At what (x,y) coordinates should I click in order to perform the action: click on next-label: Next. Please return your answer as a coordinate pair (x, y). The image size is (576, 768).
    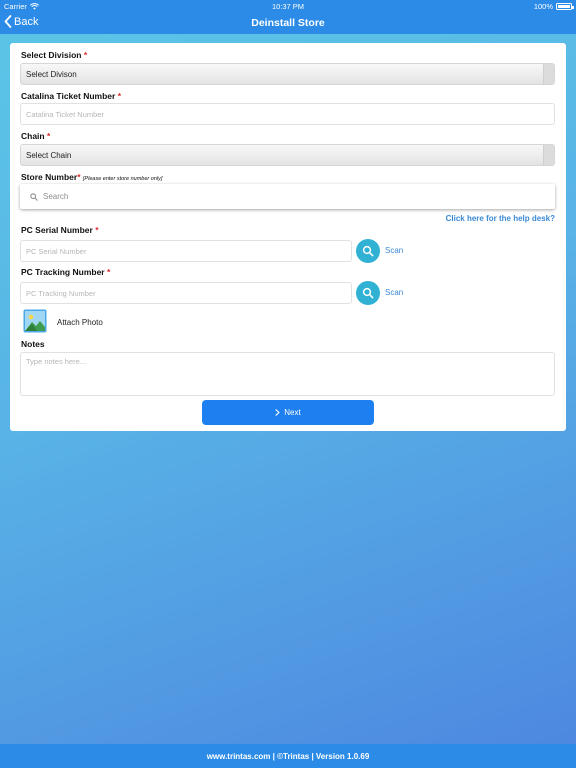
    Looking at the image, I should click on (292, 412).